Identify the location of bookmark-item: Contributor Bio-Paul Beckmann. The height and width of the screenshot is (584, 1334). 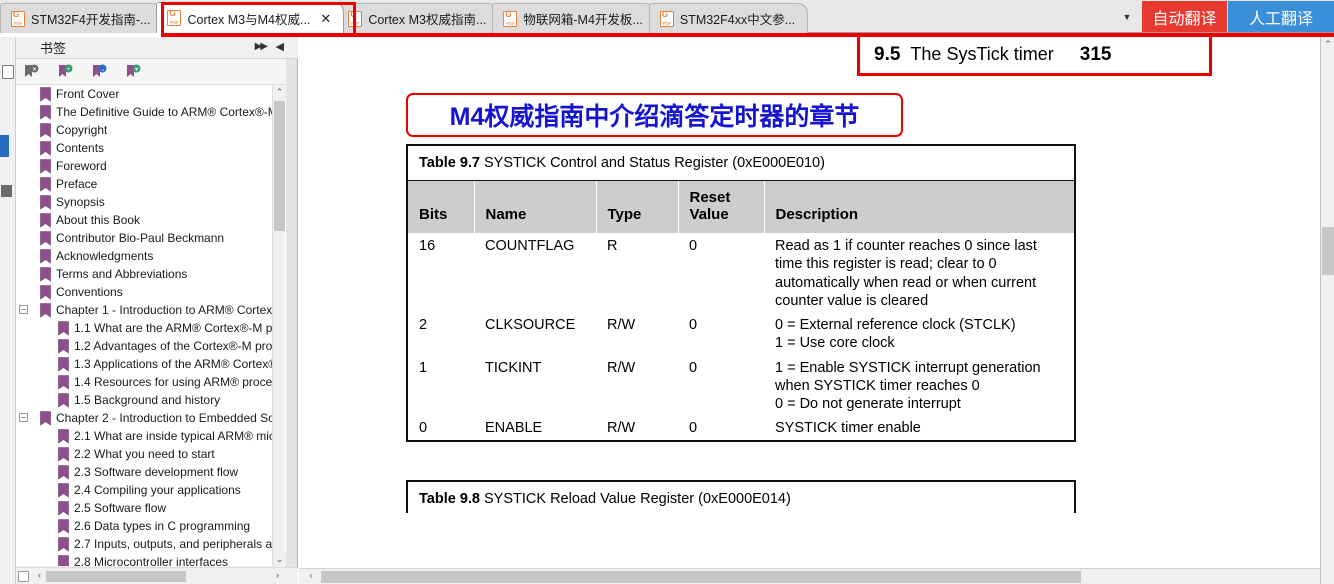
(151, 238).